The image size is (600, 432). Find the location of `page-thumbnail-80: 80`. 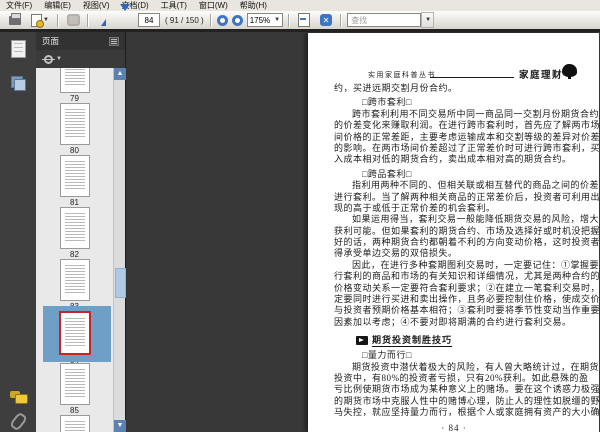

page-thumbnail-80: 80 is located at coordinates (74, 129).